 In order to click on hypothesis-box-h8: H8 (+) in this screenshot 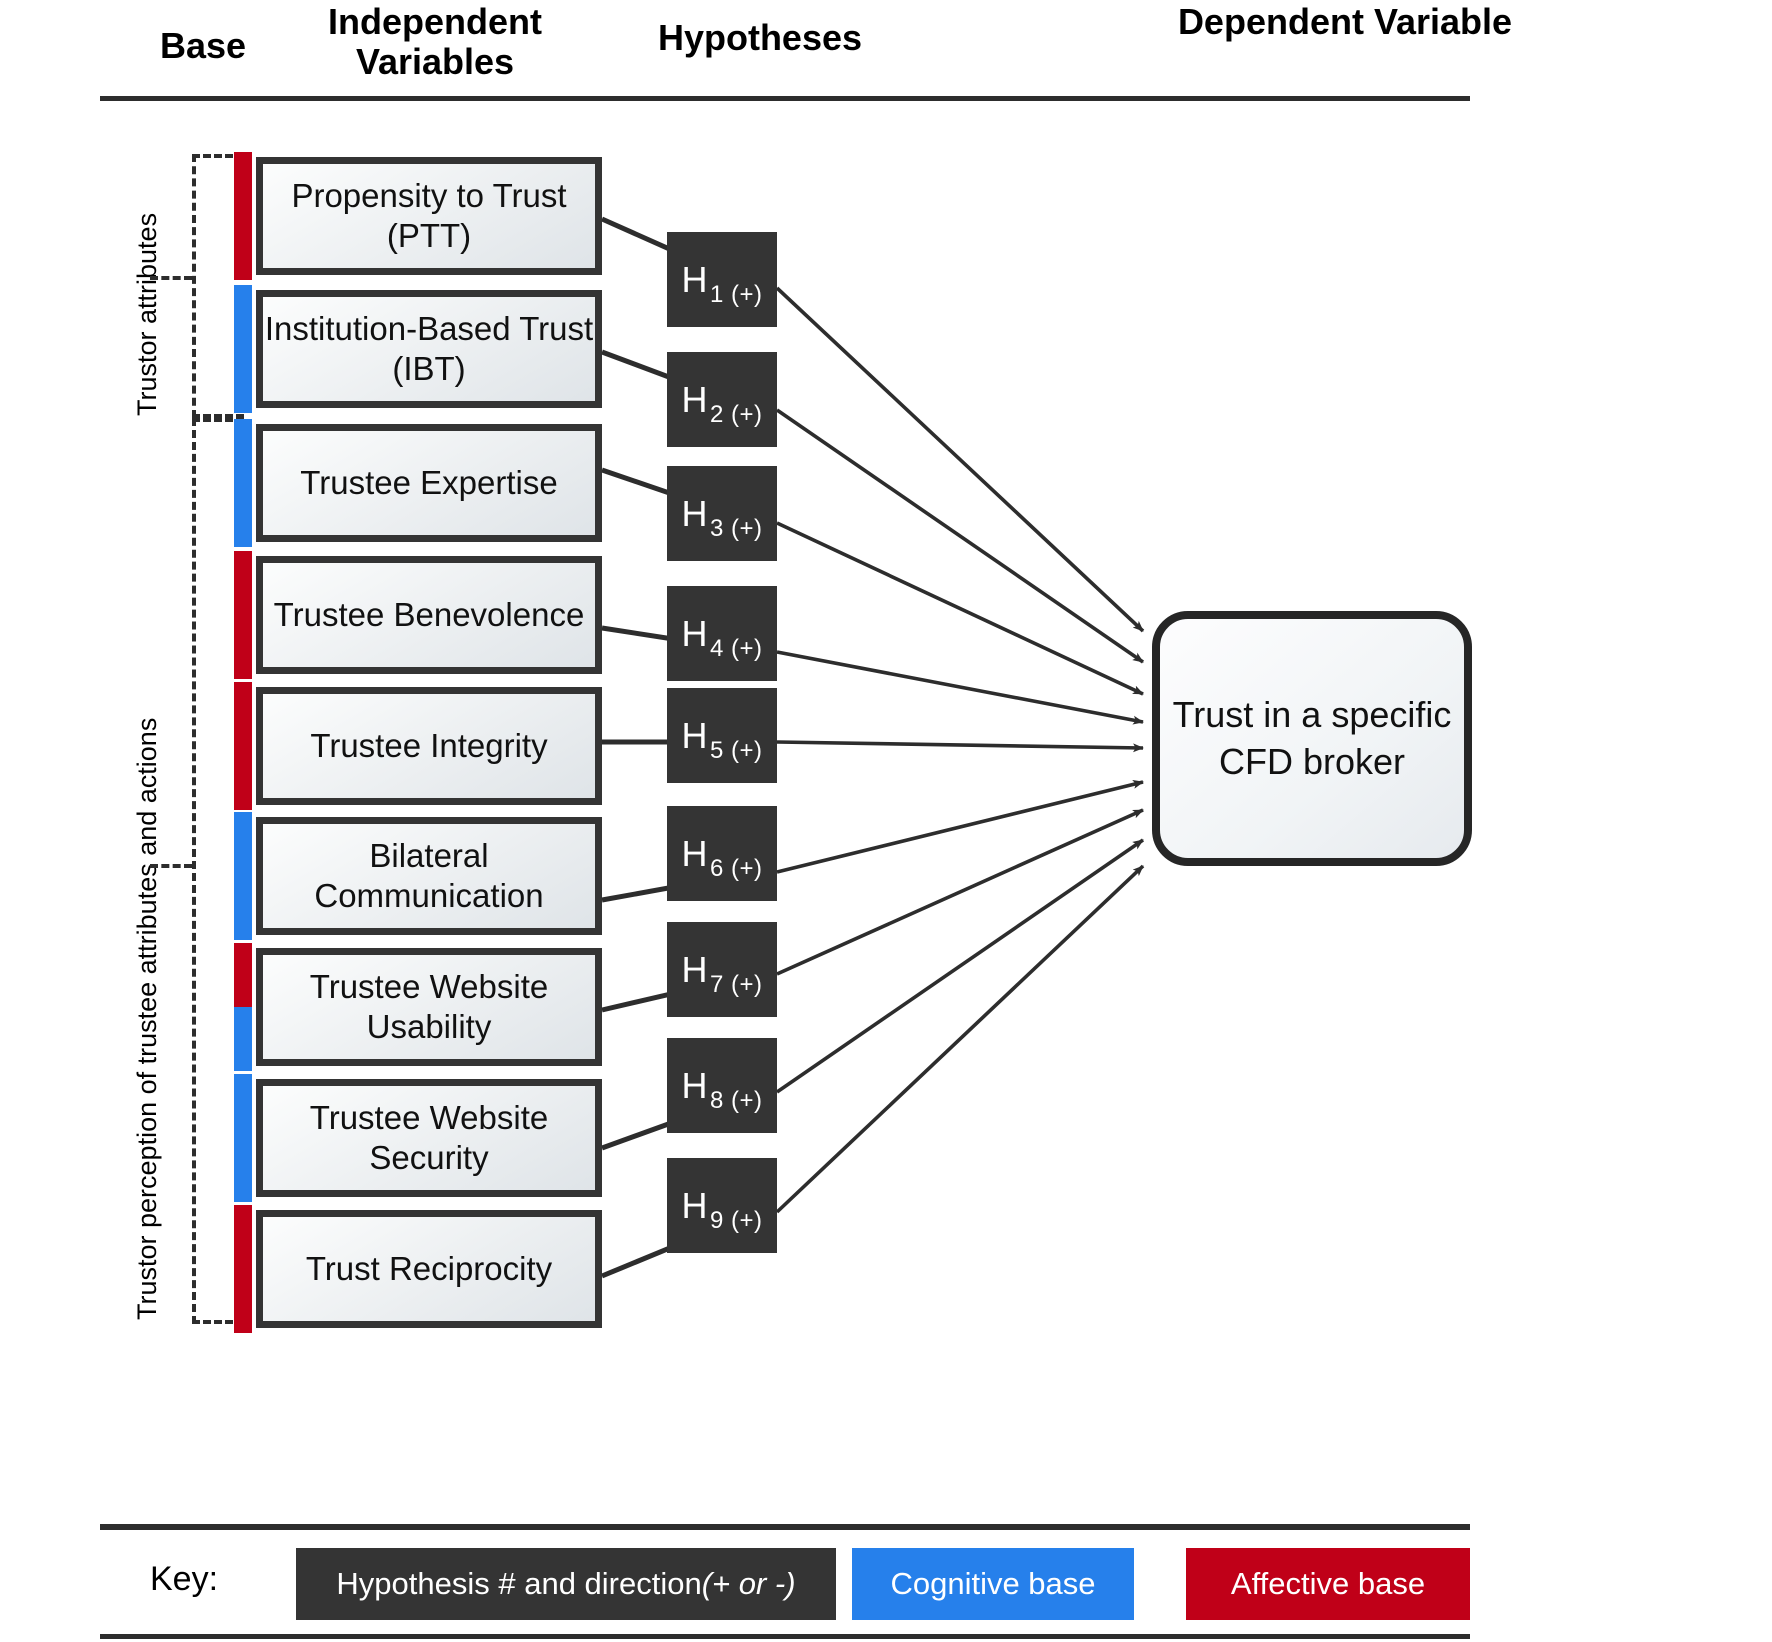, I will do `click(722, 1085)`.